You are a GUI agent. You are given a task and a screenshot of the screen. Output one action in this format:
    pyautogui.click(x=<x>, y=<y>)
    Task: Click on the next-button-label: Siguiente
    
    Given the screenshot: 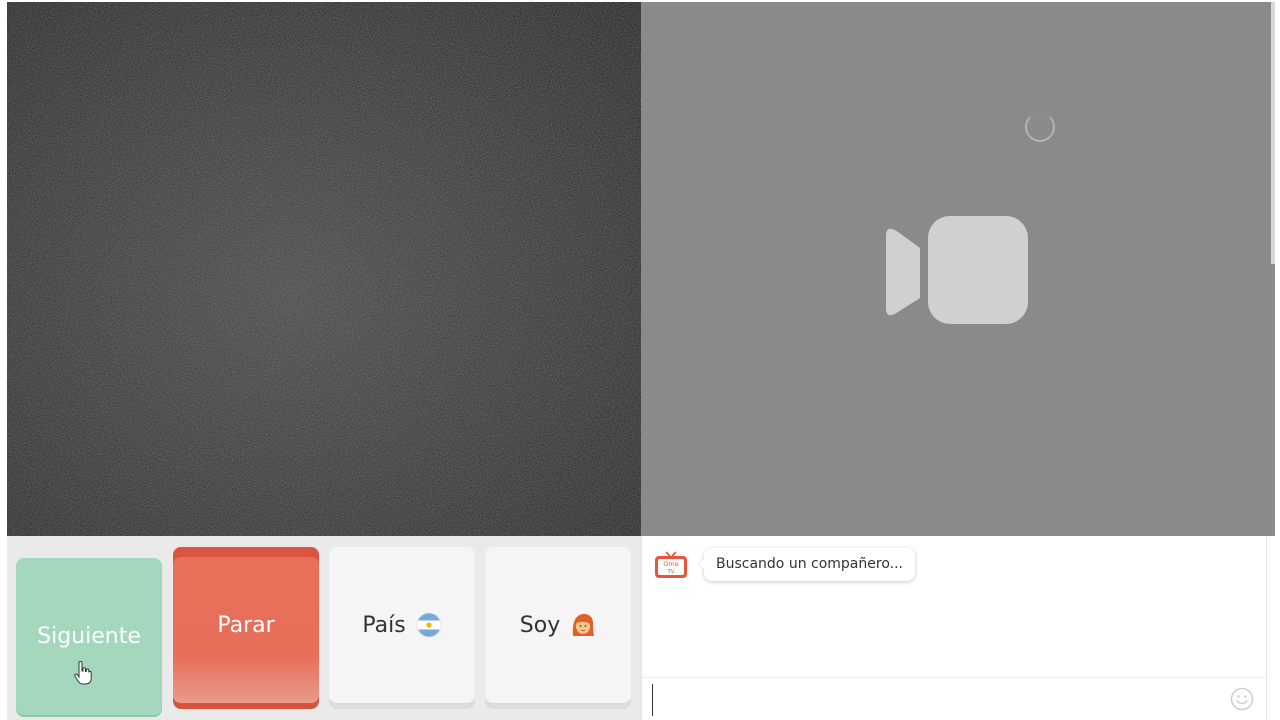 What is the action you would take?
    pyautogui.click(x=89, y=636)
    